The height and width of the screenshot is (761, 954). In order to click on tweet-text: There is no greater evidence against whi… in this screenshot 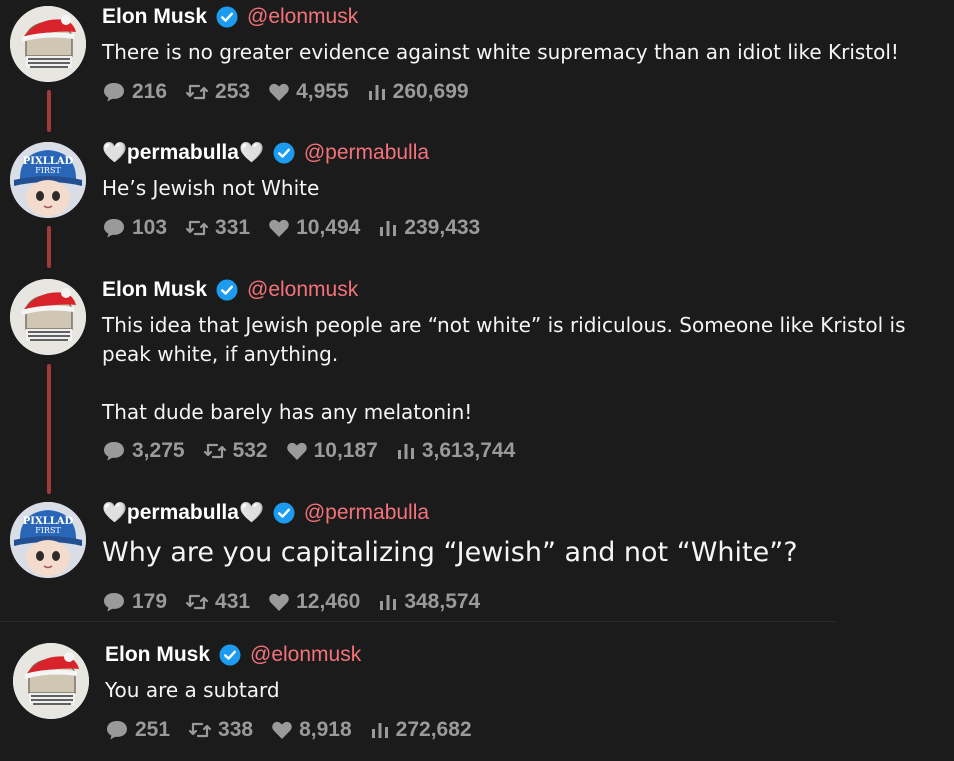, I will do `click(500, 52)`.